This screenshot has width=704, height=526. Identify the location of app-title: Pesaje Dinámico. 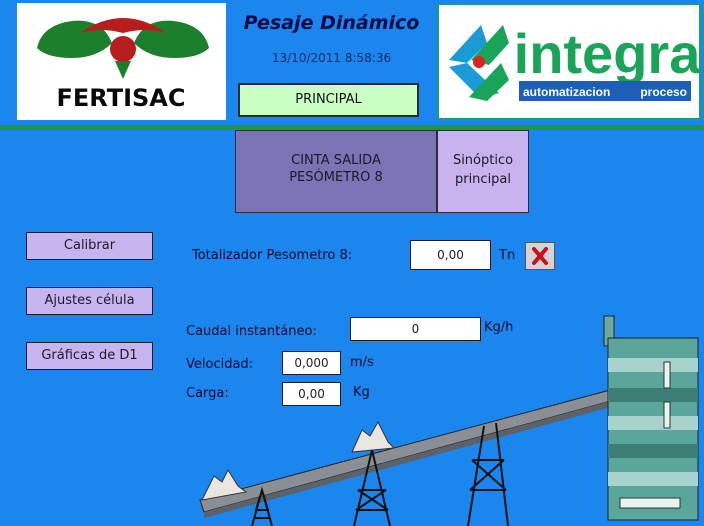
(331, 23).